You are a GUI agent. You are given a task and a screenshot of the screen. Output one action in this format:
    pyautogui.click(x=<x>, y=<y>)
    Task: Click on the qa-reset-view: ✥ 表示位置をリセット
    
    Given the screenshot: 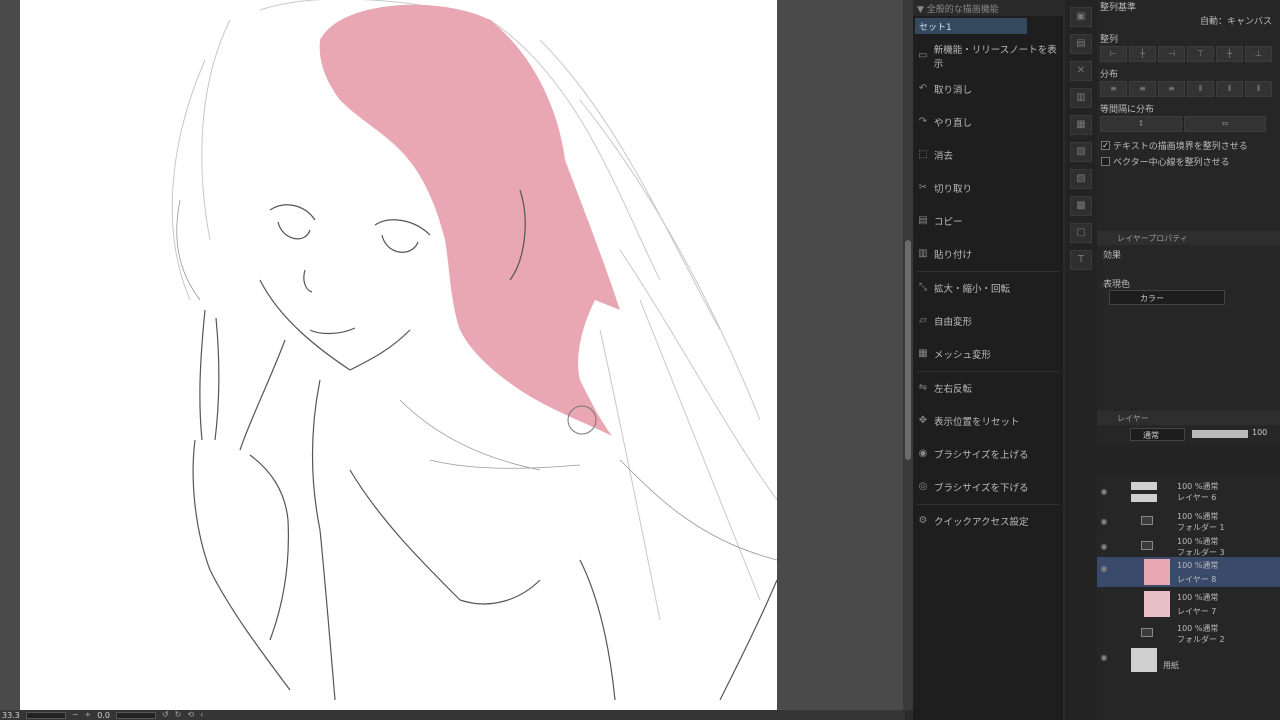 What is the action you would take?
    pyautogui.click(x=988, y=421)
    